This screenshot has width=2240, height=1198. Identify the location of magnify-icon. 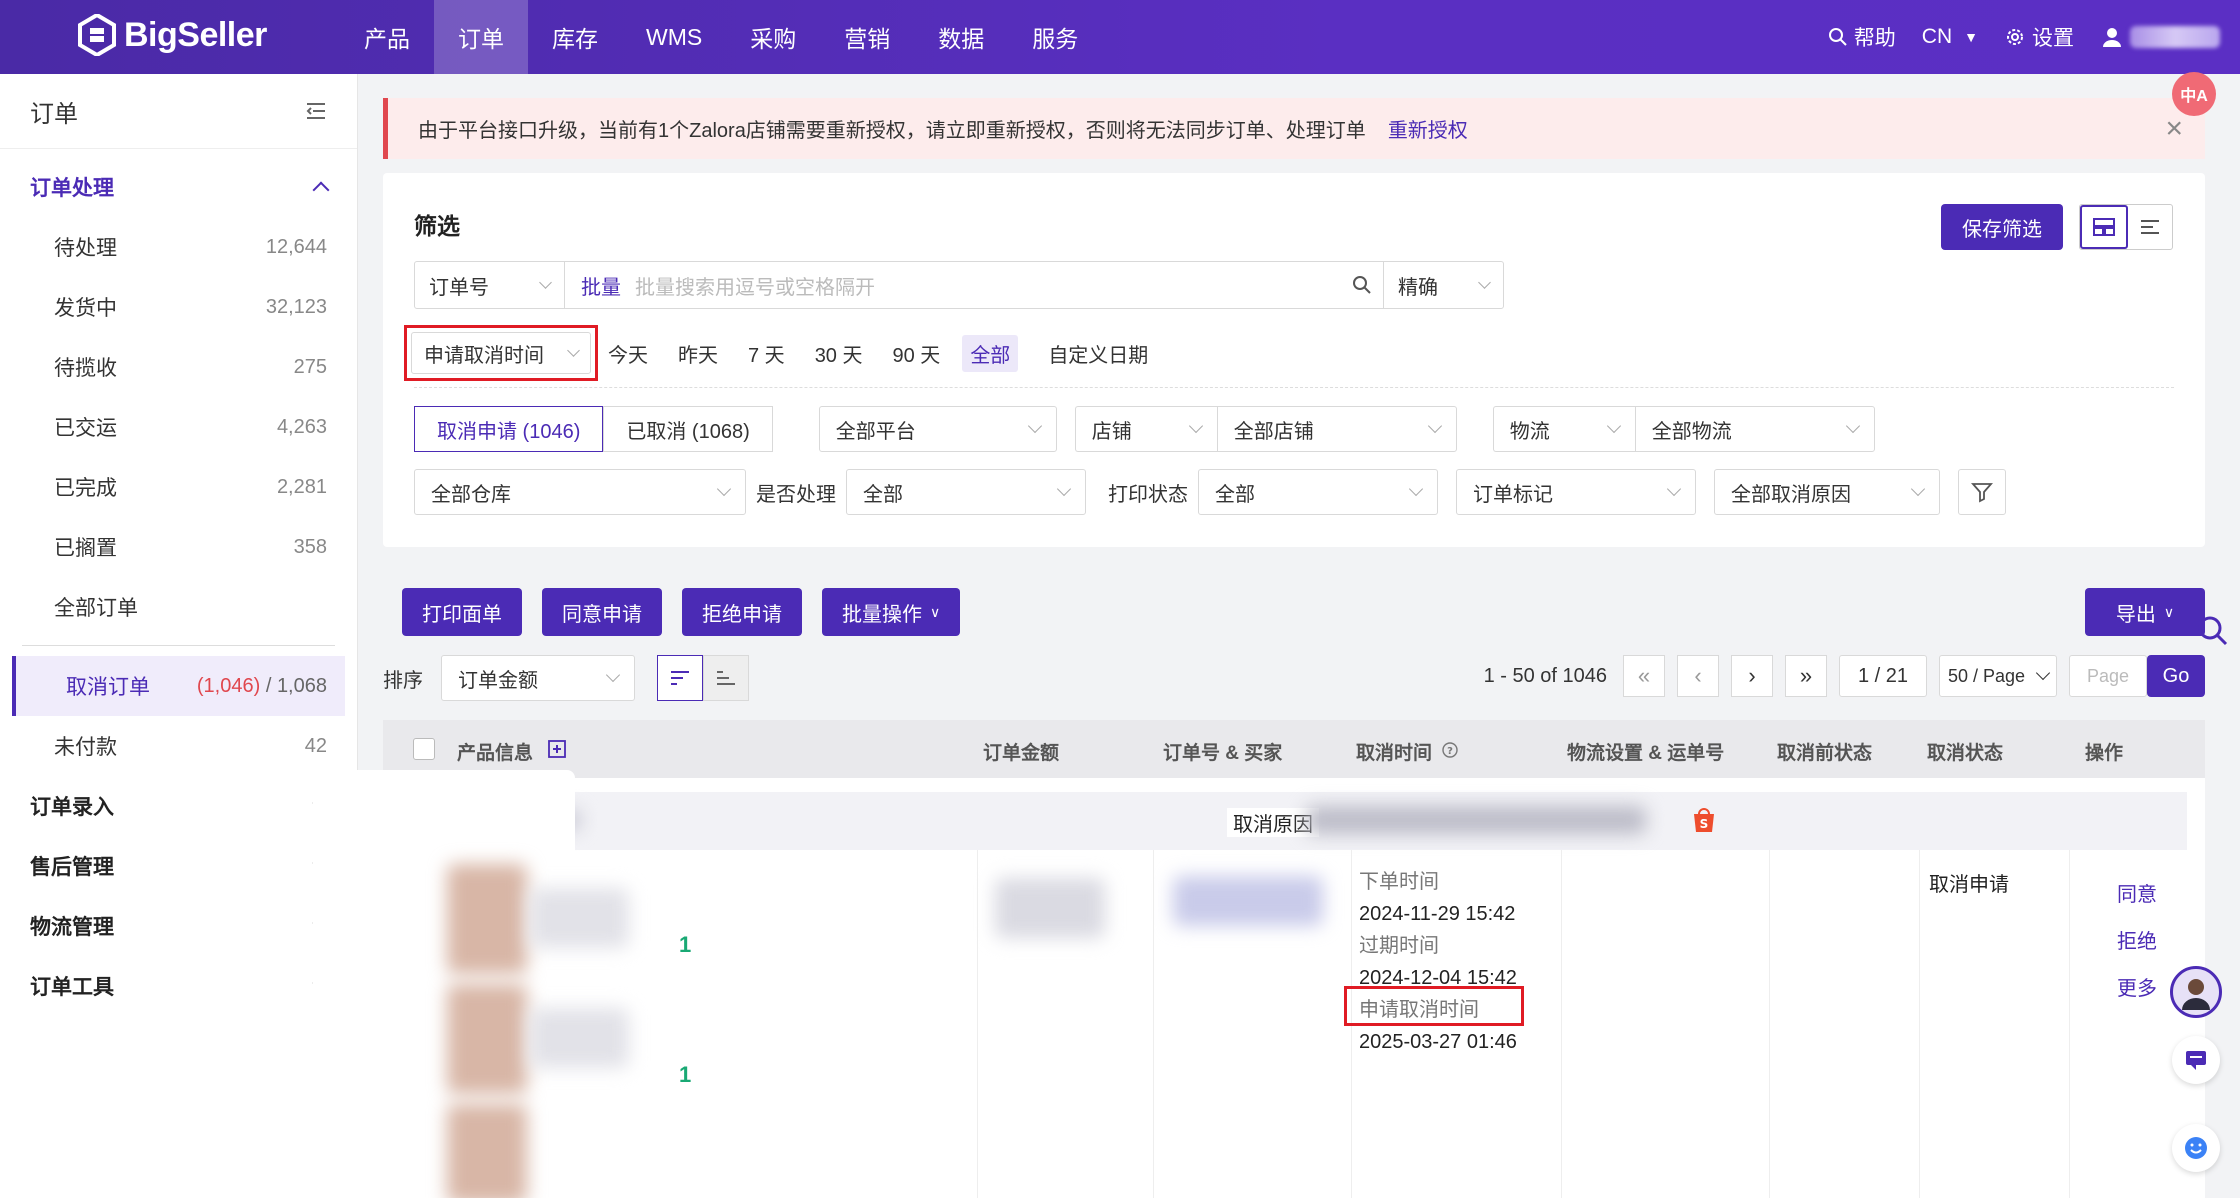
(2213, 631).